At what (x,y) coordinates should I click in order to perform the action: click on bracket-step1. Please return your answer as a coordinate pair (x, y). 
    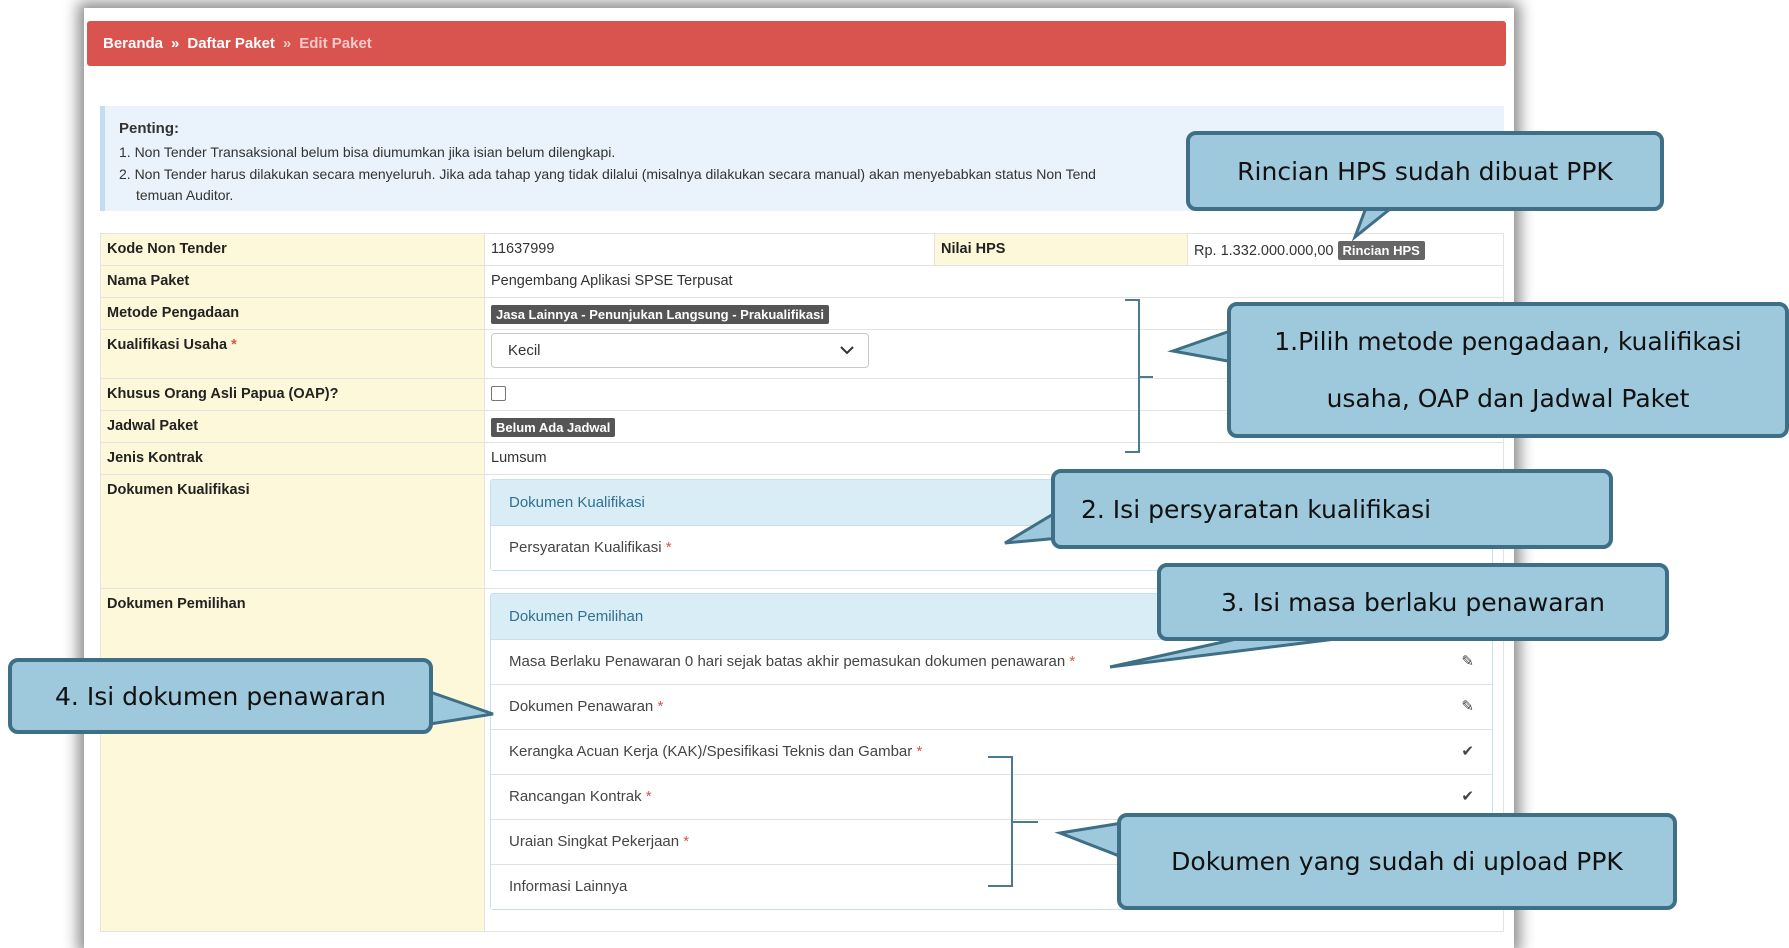
    Looking at the image, I should click on (1139, 376).